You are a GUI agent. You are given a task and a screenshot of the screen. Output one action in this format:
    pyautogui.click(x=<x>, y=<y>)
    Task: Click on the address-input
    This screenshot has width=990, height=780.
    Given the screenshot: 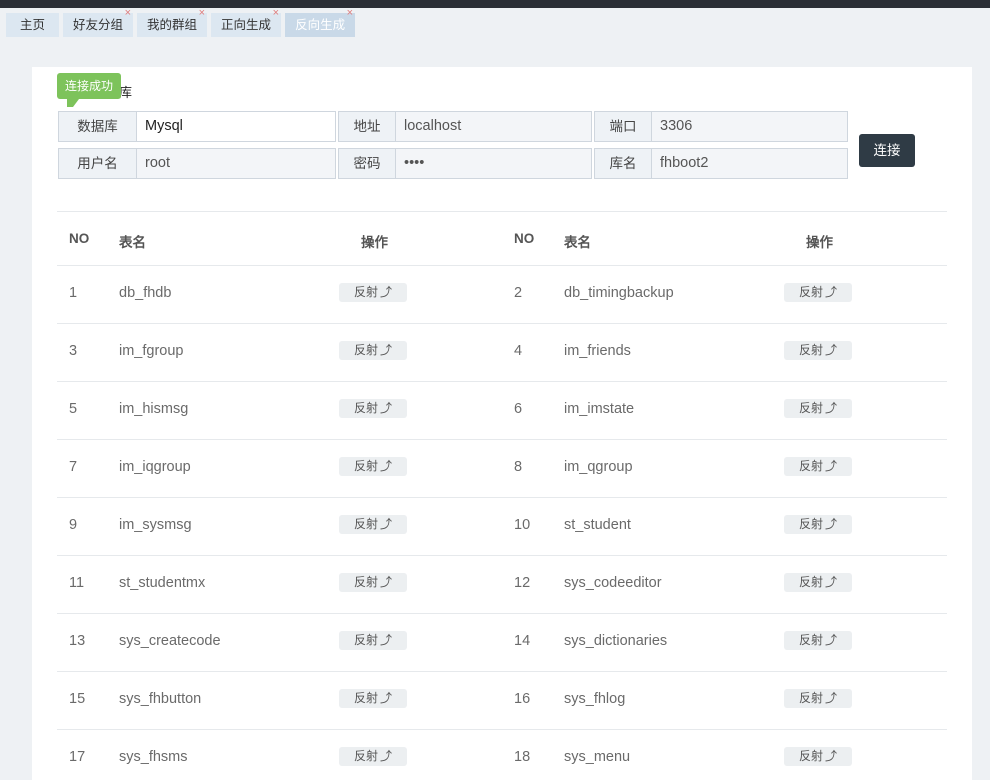 What is the action you would take?
    pyautogui.click(x=493, y=126)
    